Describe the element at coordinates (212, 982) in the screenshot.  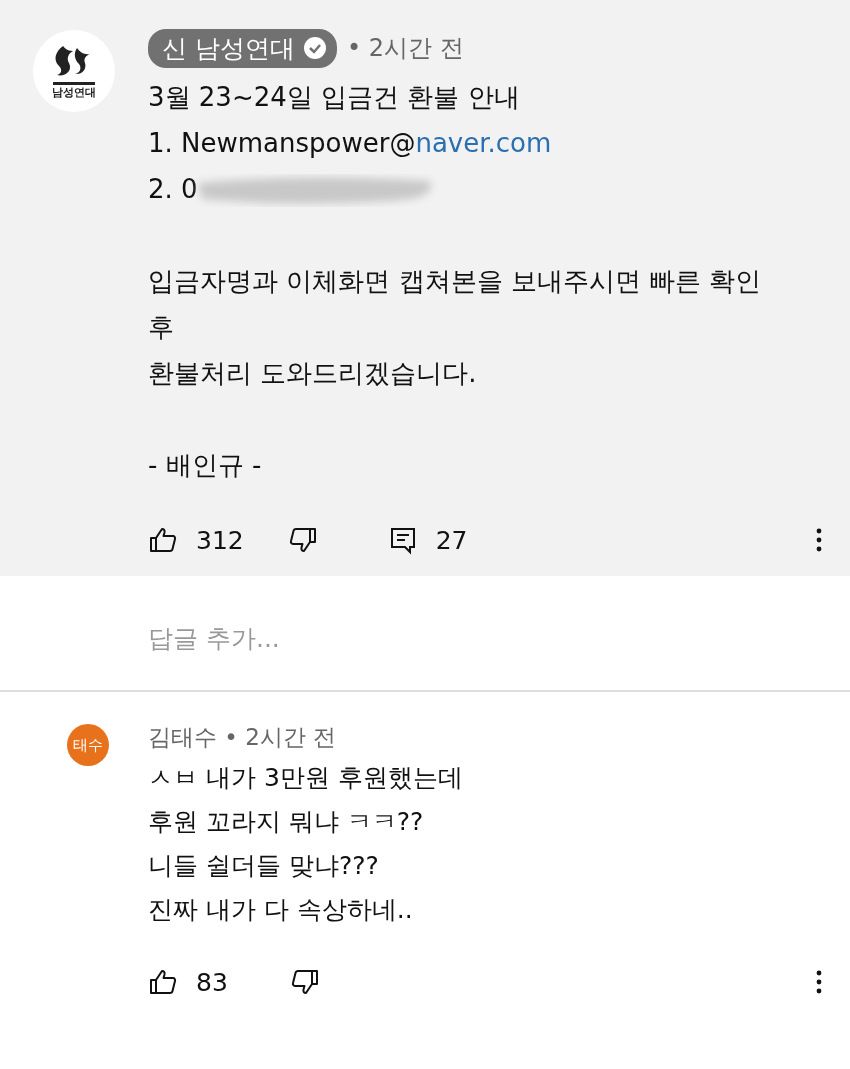
I see `like-count: 83` at that location.